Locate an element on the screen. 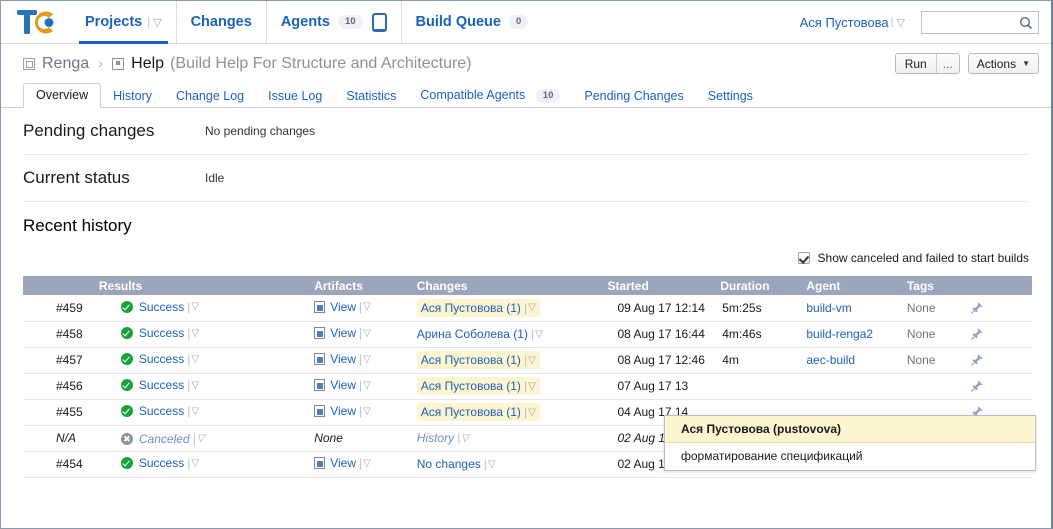 The image size is (1053, 529). cell-changes: Арина Соболева (1) | ▽ is located at coordinates (512, 334).